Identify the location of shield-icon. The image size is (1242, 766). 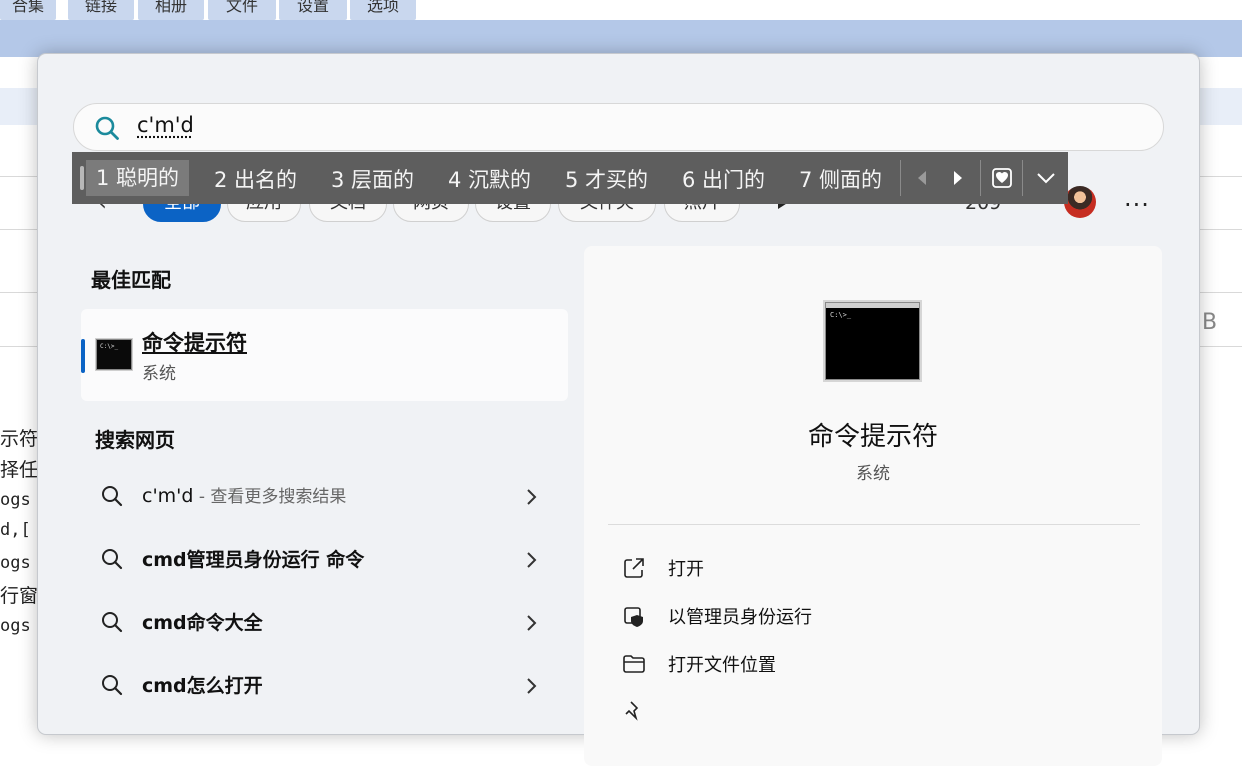
(633, 617).